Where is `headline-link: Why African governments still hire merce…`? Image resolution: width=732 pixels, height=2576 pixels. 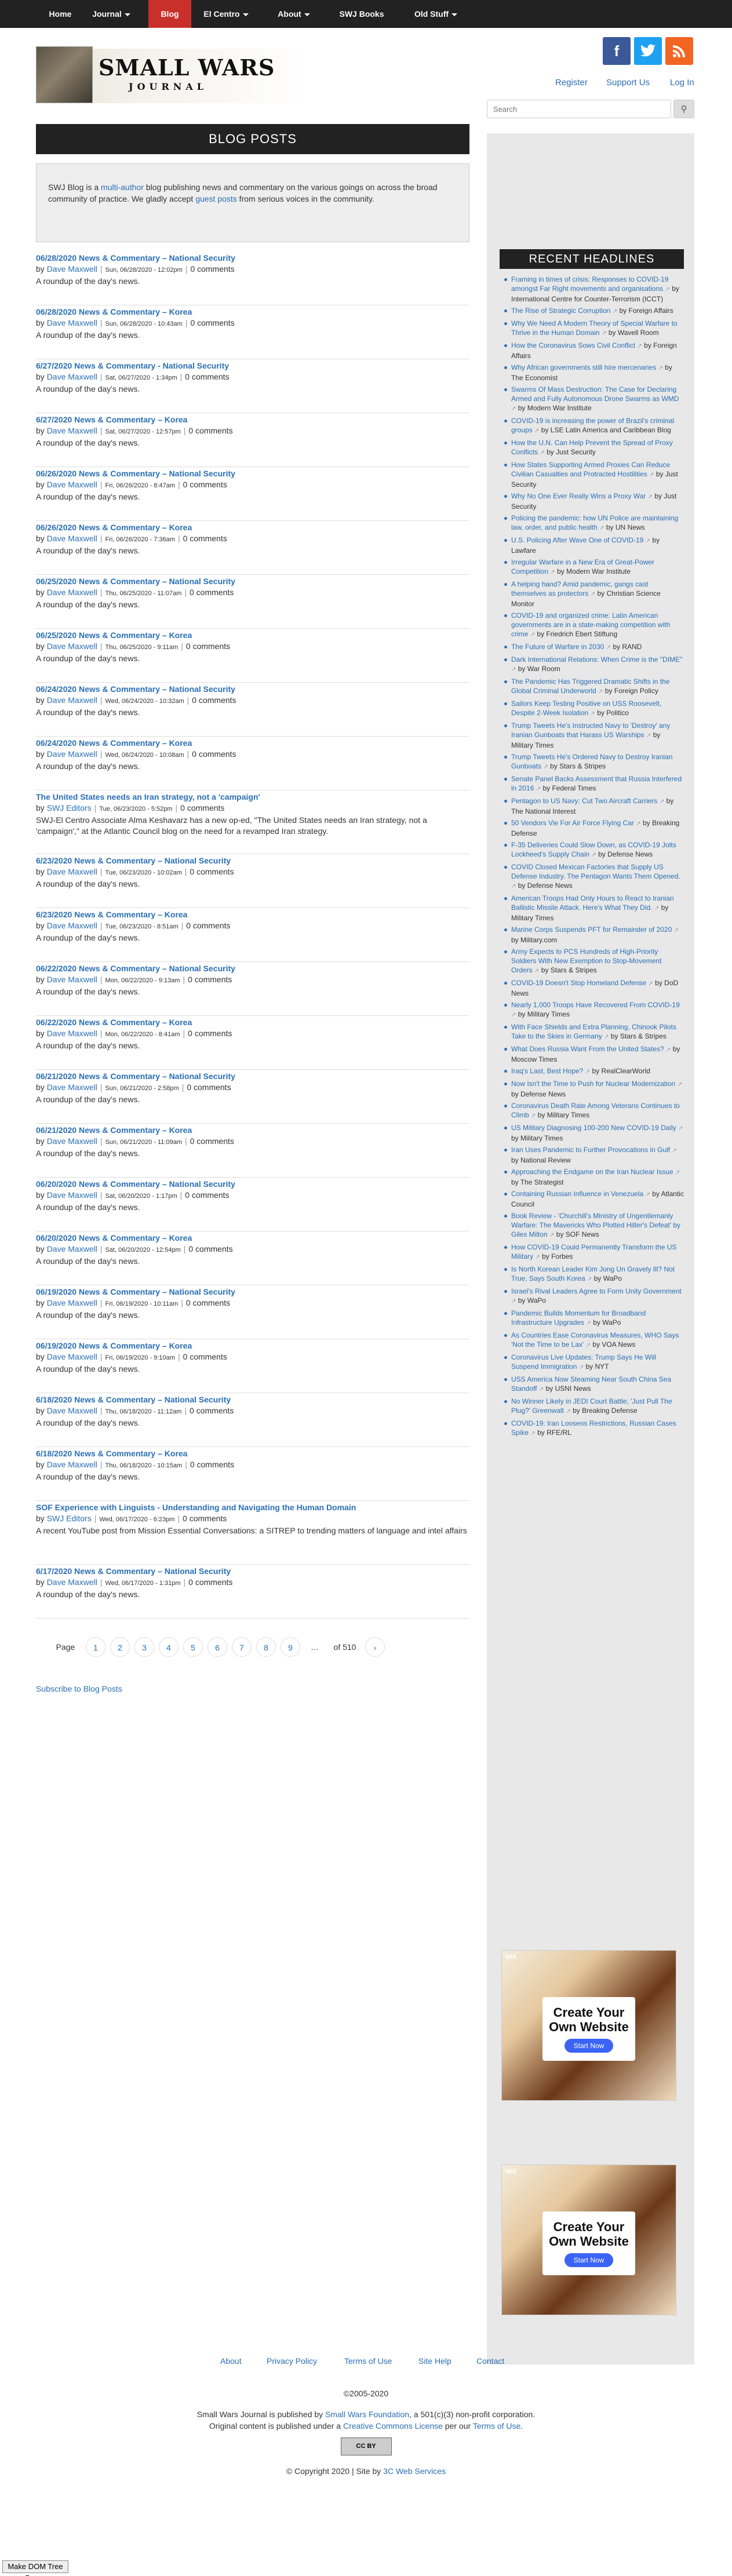 headline-link: Why African governments still hire merce… is located at coordinates (584, 367).